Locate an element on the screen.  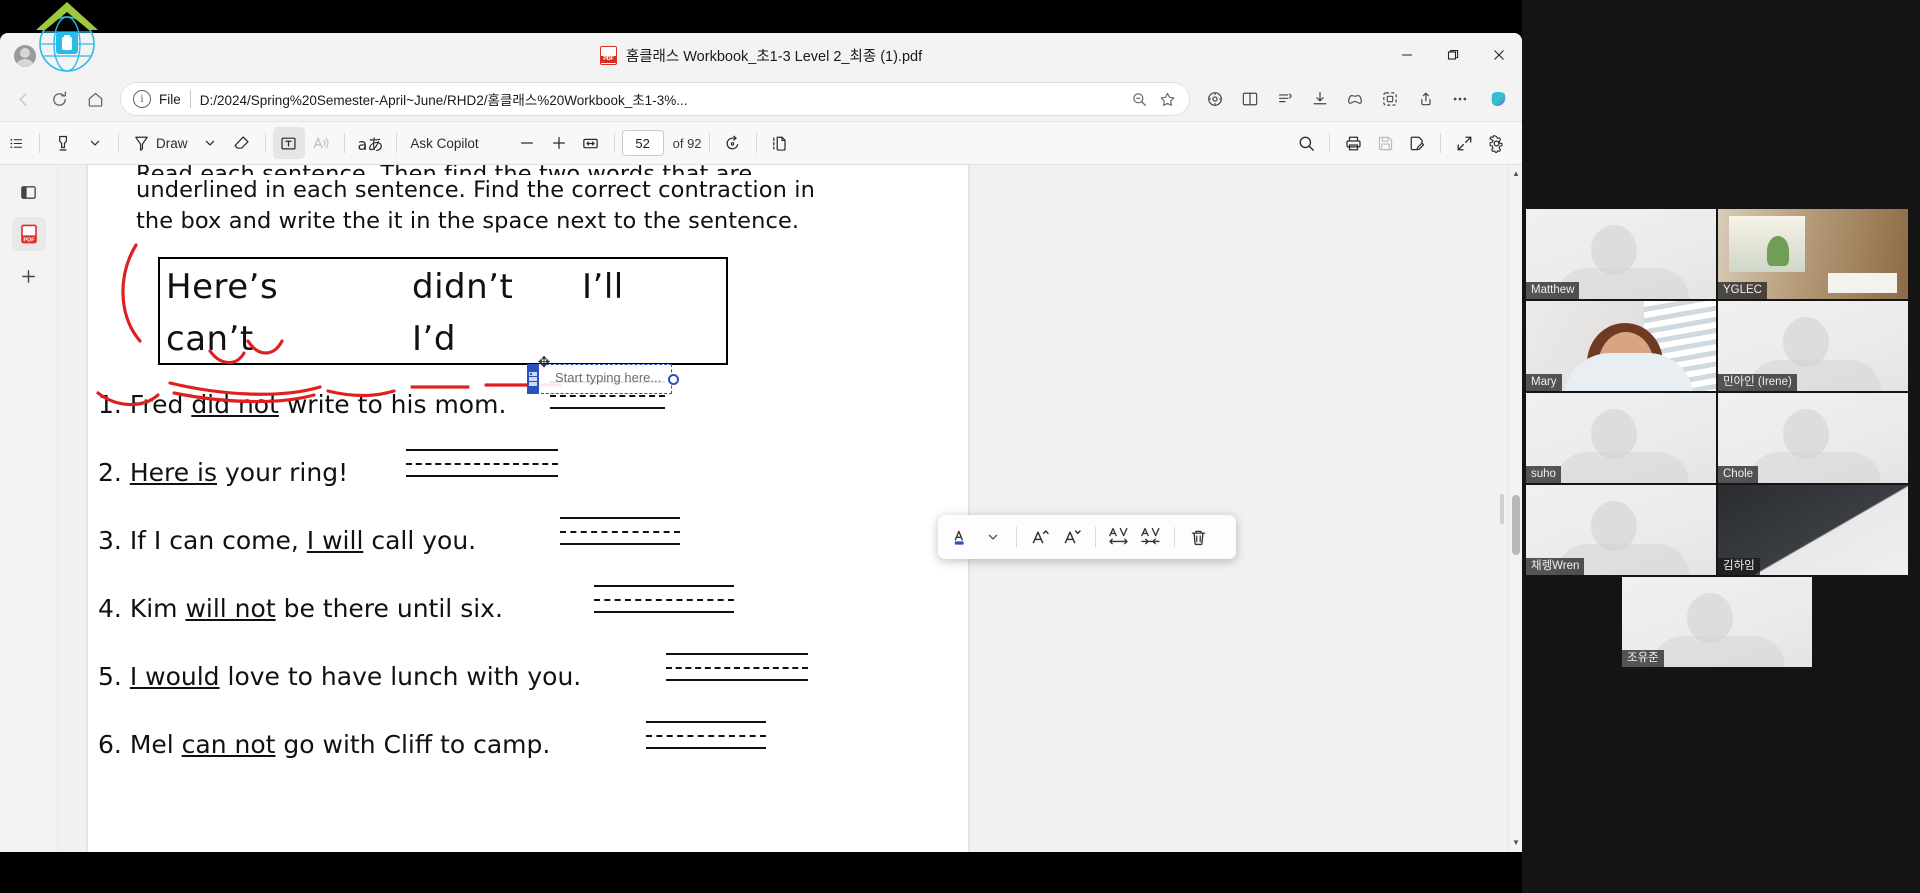
add-text-button is located at coordinates (288, 143).